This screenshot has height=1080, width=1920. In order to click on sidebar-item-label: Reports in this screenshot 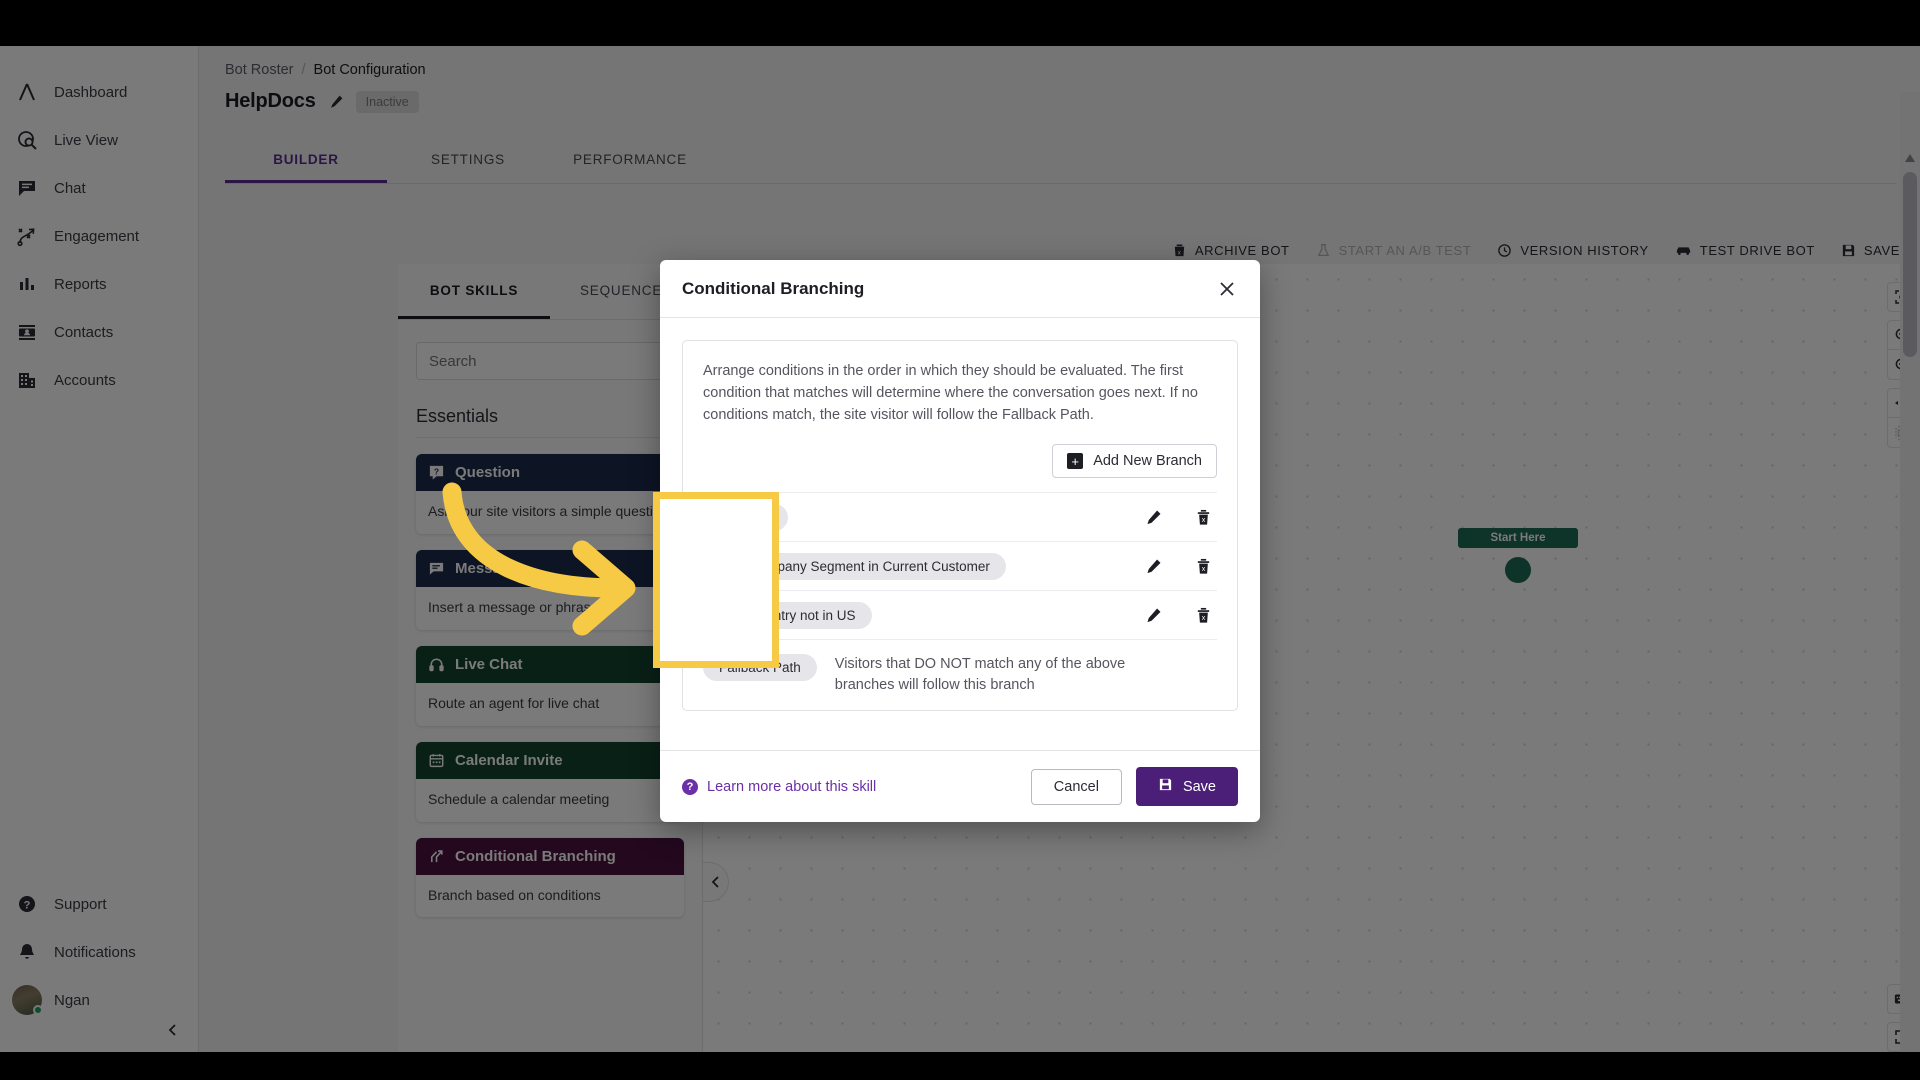, I will do `click(80, 284)`.